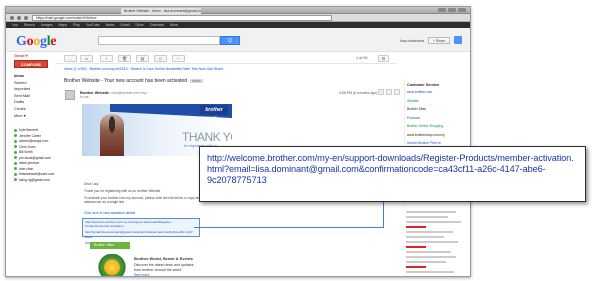  I want to click on chat-contact: Chris Dunn, so click(25, 147).